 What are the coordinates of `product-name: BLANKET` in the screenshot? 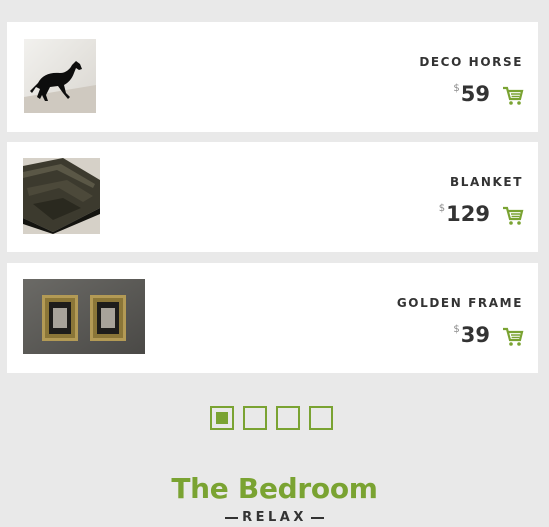 It's located at (486, 182).